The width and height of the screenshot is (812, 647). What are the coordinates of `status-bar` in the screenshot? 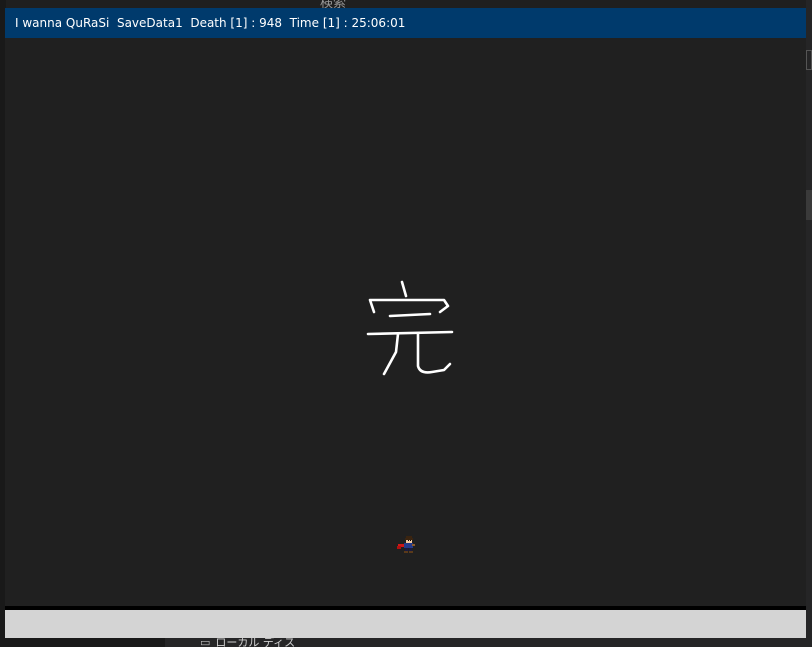 It's located at (405, 624).